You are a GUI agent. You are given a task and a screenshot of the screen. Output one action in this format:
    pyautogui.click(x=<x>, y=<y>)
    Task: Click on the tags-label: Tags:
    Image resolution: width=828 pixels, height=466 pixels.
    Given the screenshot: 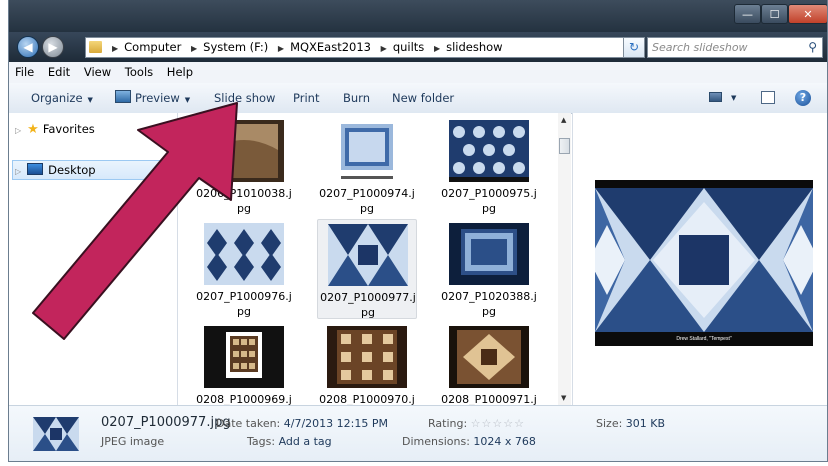 What is the action you would take?
    pyautogui.click(x=261, y=441)
    